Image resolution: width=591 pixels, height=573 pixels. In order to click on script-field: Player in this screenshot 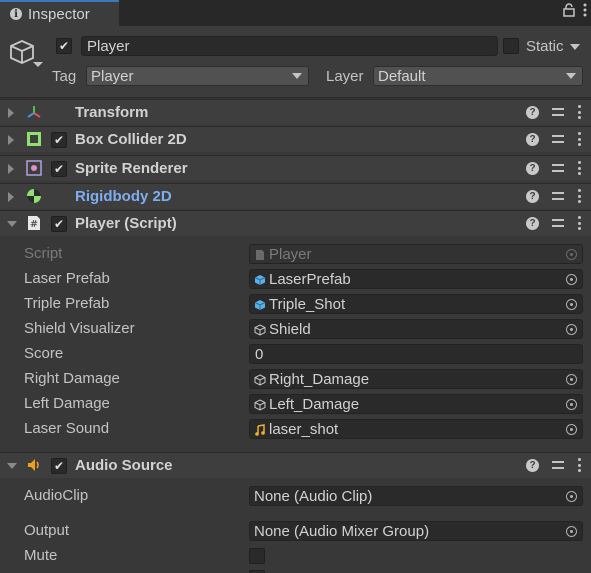, I will do `click(416, 254)`.